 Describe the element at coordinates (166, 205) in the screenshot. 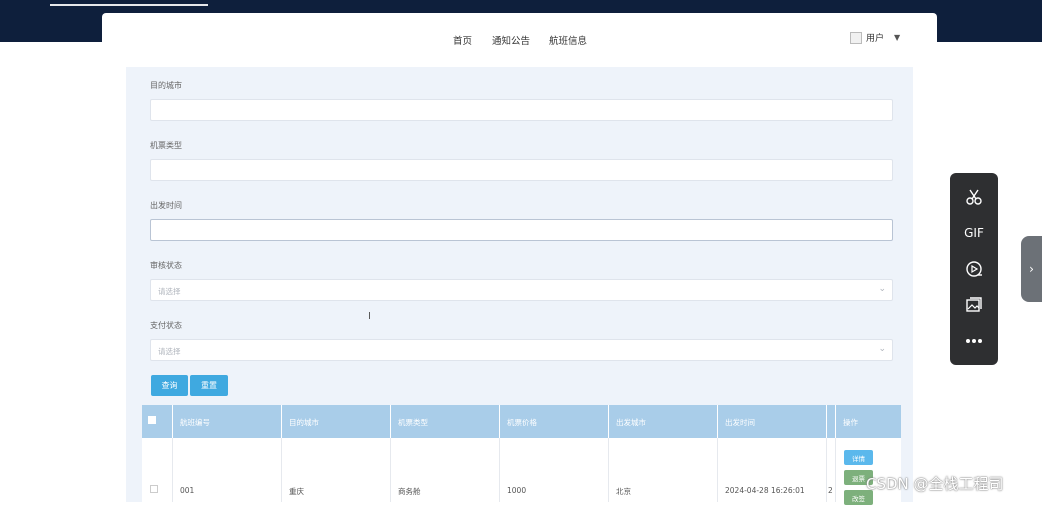

I see `depart-time-label: 出发时间` at that location.